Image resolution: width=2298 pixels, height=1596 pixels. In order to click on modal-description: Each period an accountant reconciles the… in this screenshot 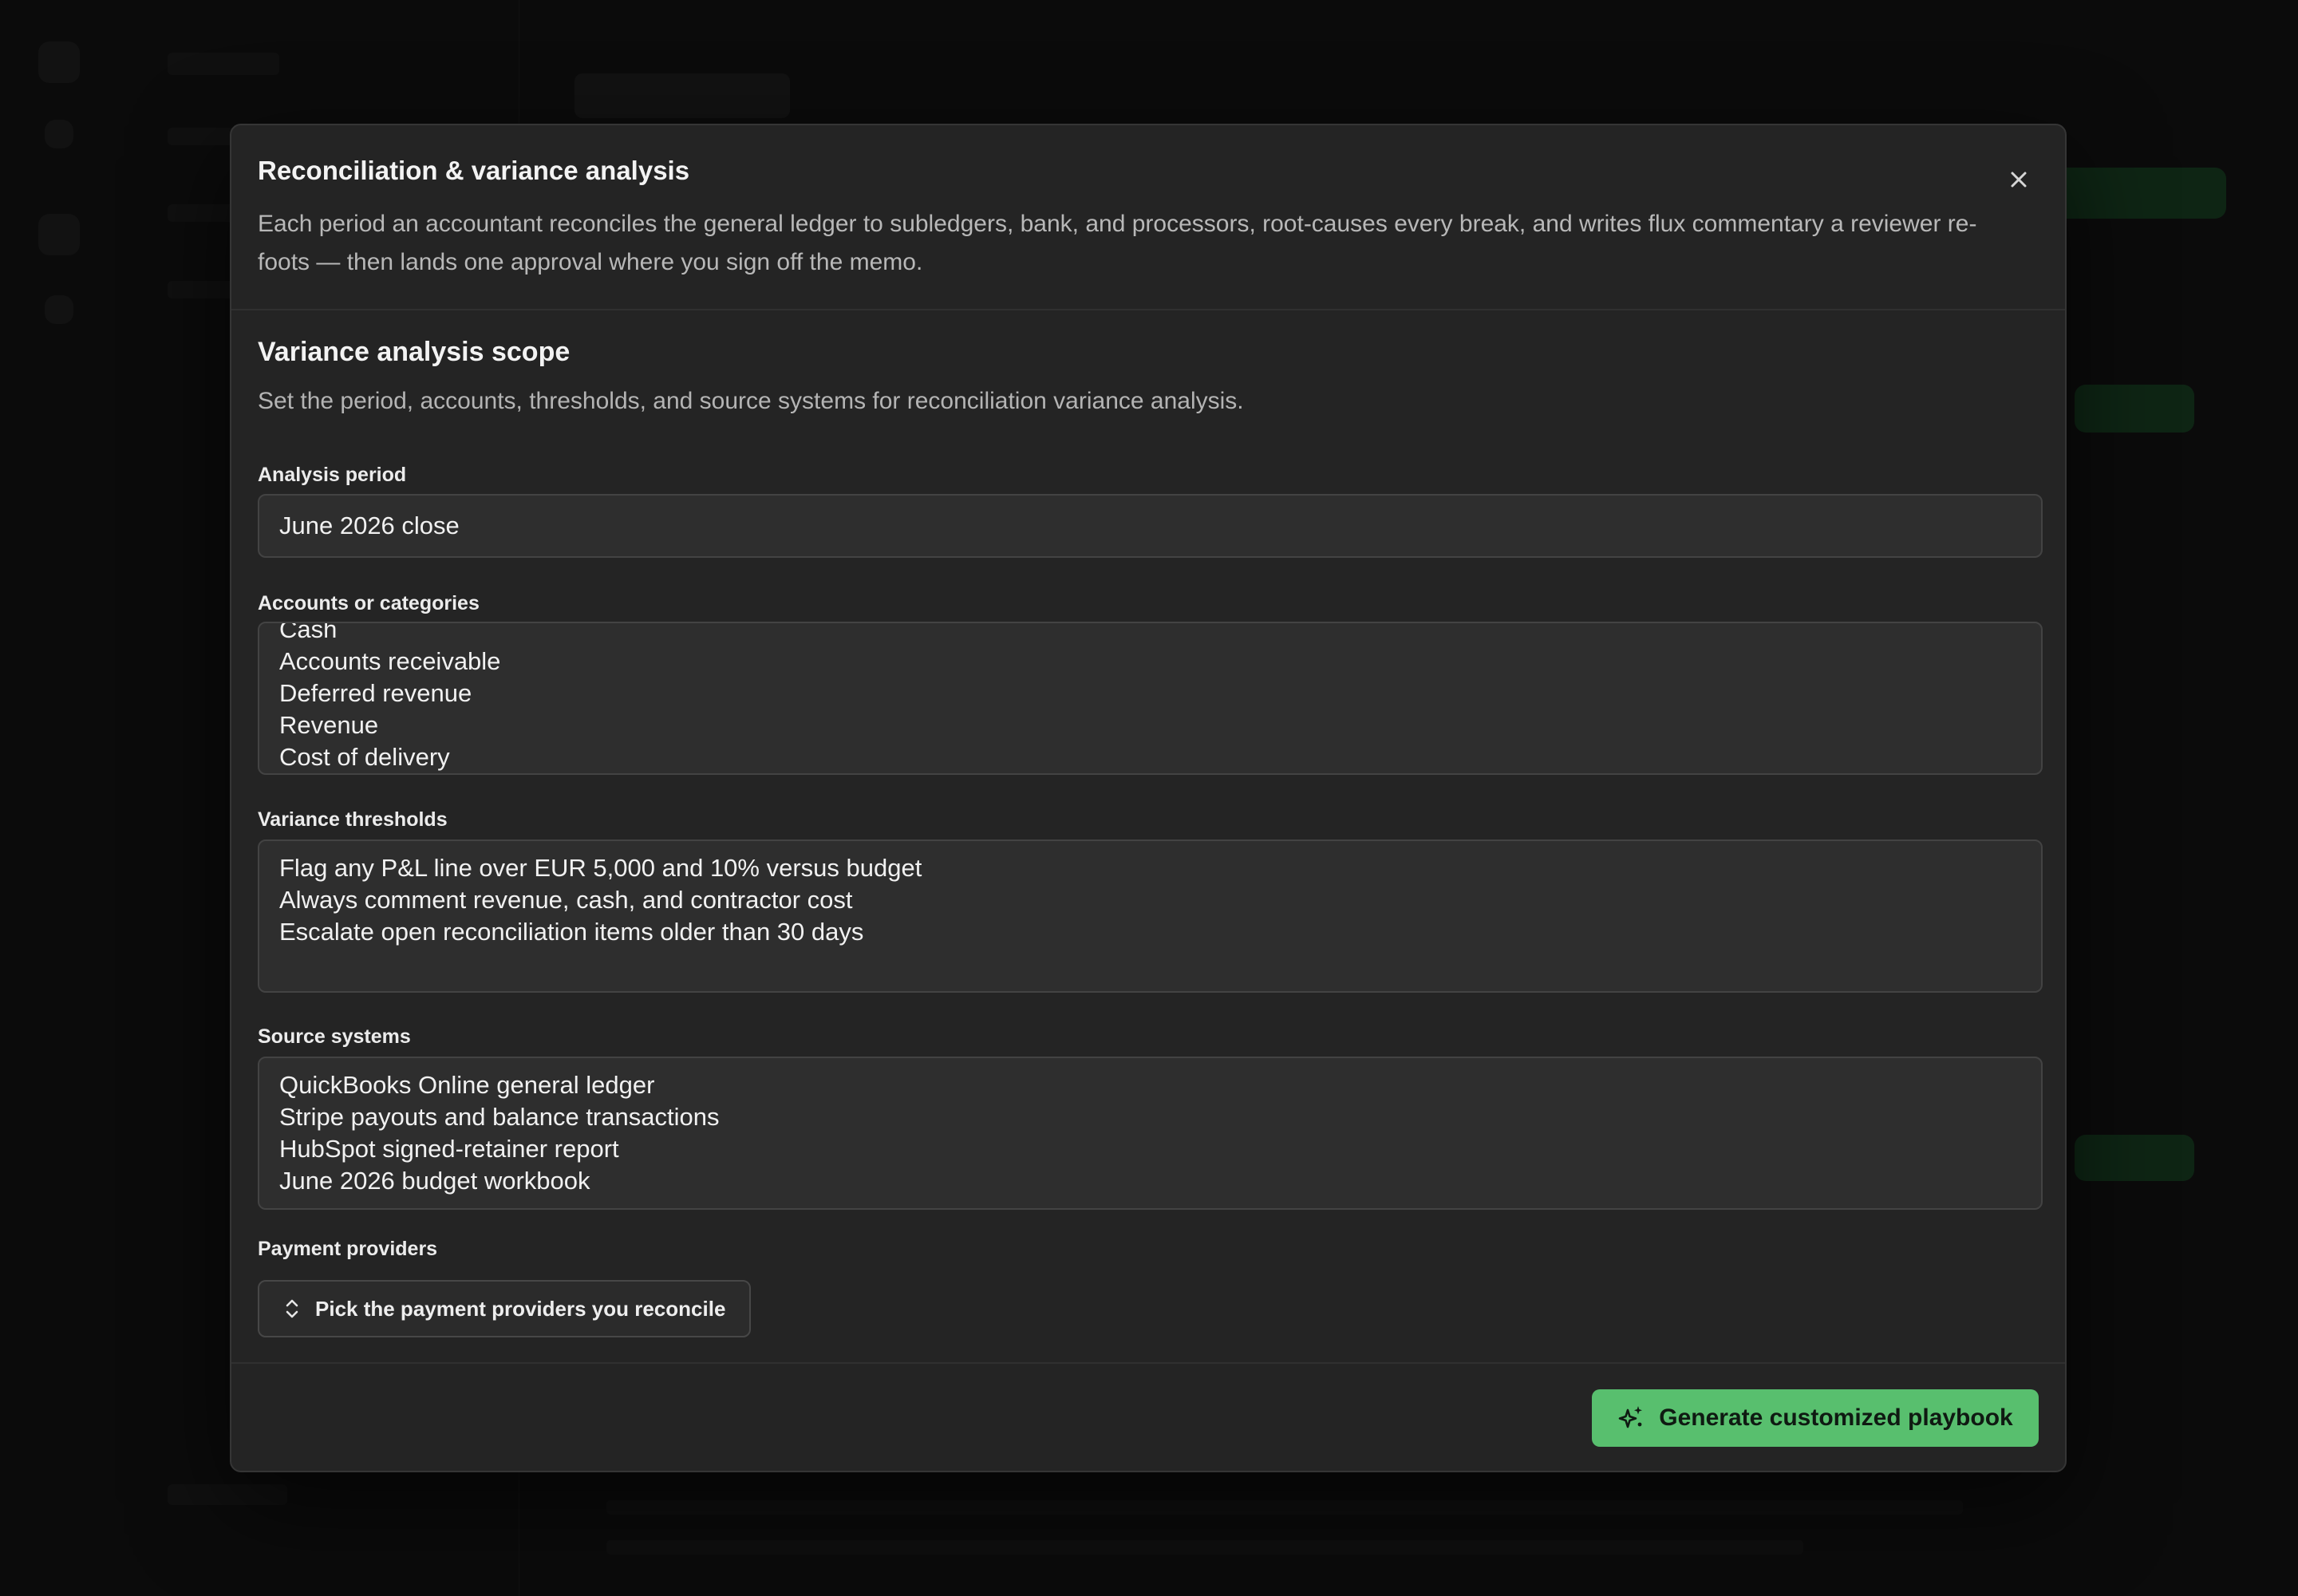, I will do `click(1117, 243)`.